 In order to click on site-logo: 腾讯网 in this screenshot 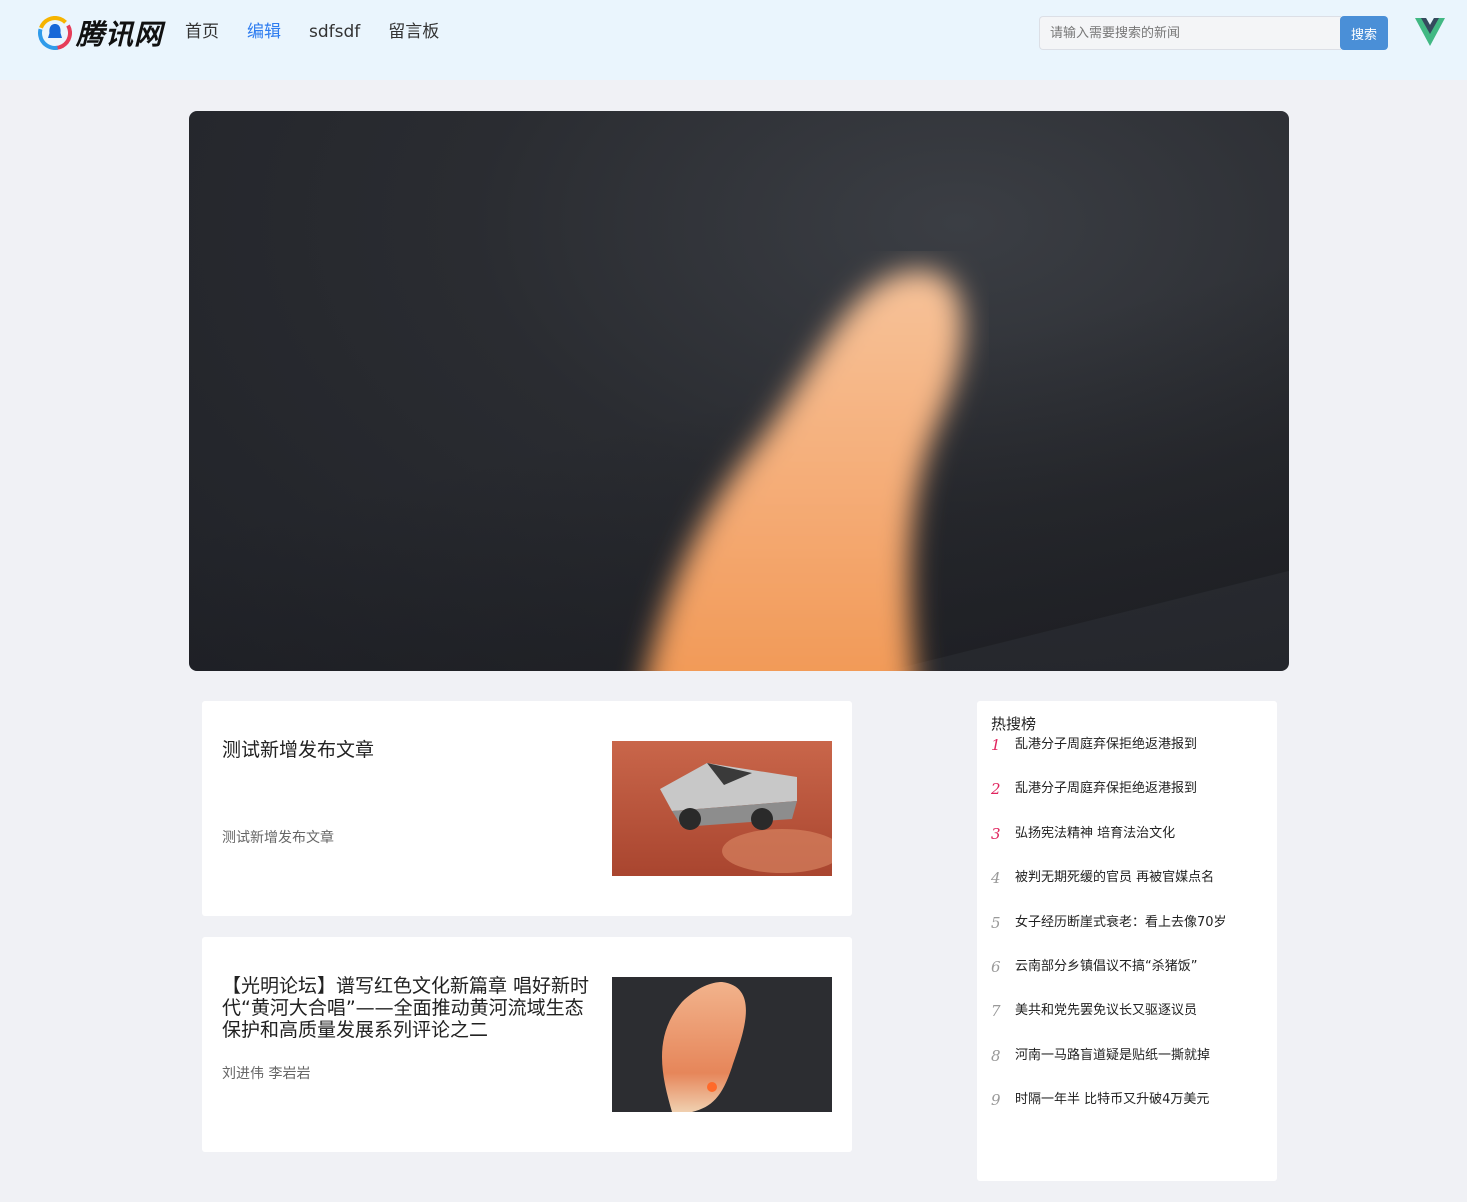, I will do `click(100, 33)`.